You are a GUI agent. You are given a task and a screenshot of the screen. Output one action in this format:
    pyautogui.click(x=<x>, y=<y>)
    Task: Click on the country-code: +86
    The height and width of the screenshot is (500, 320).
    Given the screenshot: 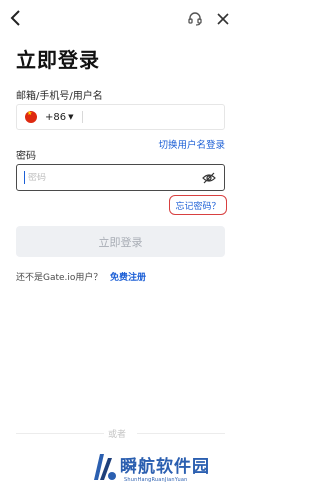 What is the action you would take?
    pyautogui.click(x=55, y=117)
    